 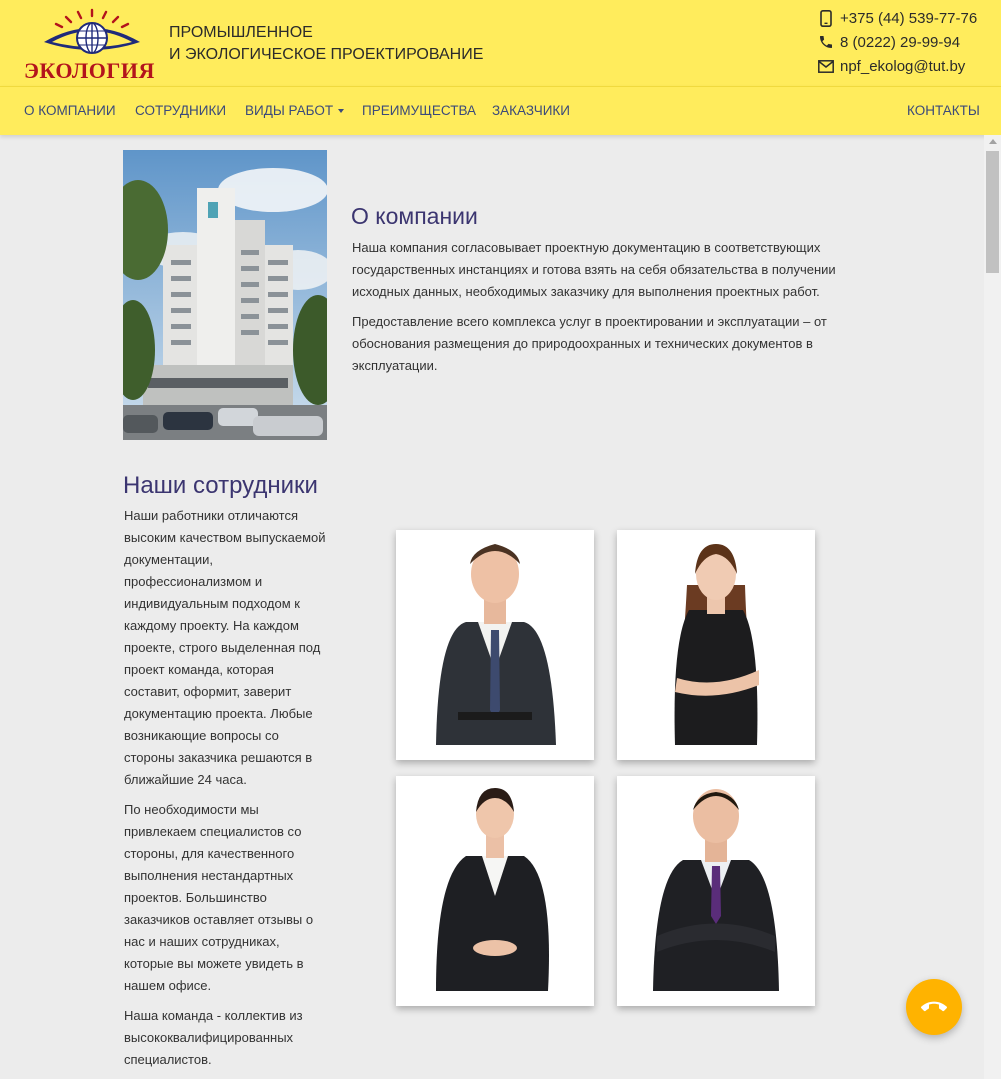 What do you see at coordinates (419, 111) in the screenshot?
I see `nav-item-advantages: ПРЕИМУЩЕСТВА` at bounding box center [419, 111].